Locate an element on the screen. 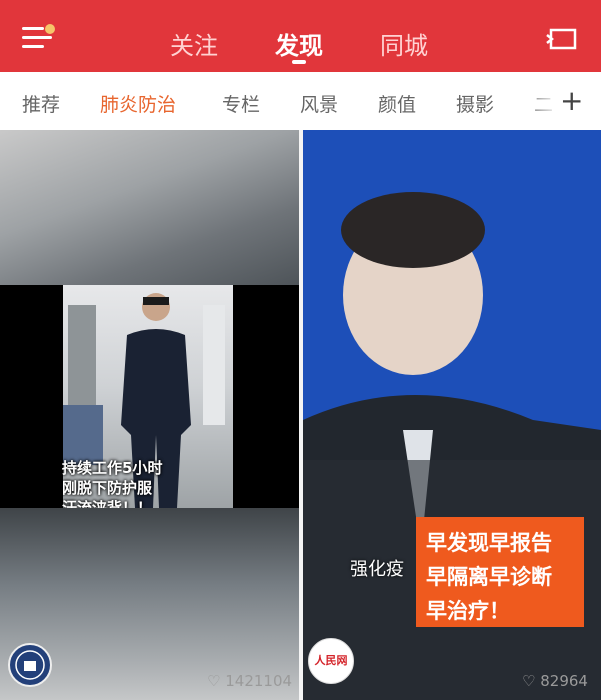 This screenshot has width=601, height=700. category-fade is located at coordinates (540, 101).